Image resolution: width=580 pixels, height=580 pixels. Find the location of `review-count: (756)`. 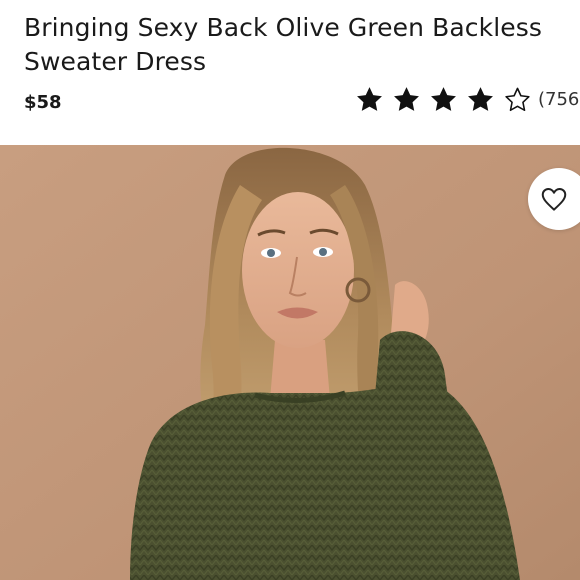

review-count: (756) is located at coordinates (559, 99).